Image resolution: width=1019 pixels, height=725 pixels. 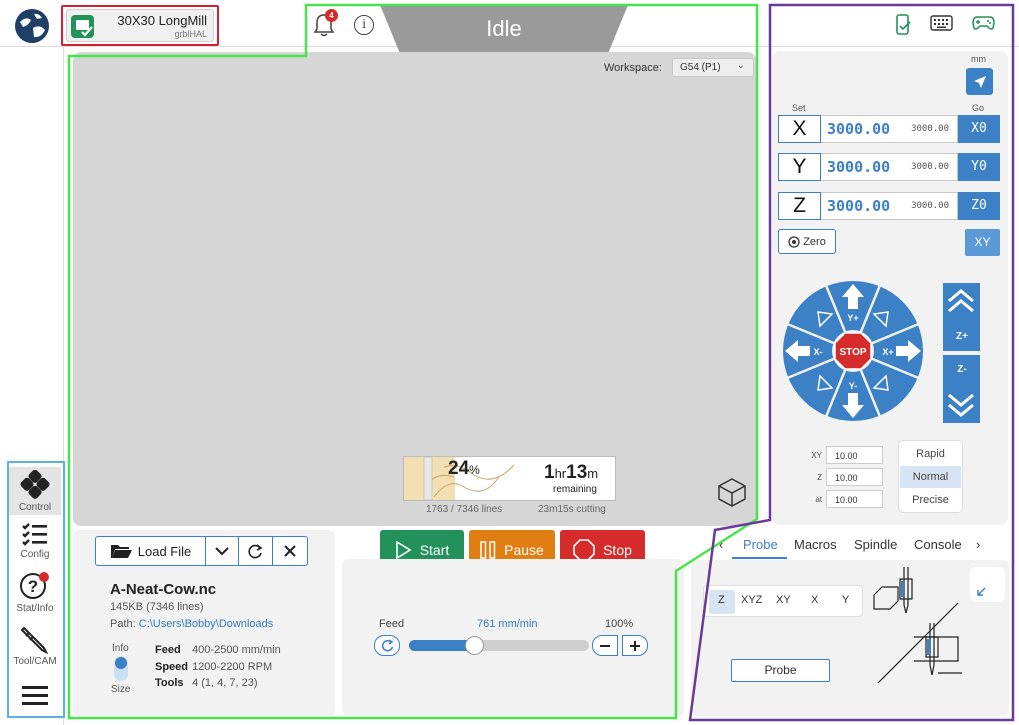 What do you see at coordinates (35, 696) in the screenshot?
I see `sidebar-item-menu` at bounding box center [35, 696].